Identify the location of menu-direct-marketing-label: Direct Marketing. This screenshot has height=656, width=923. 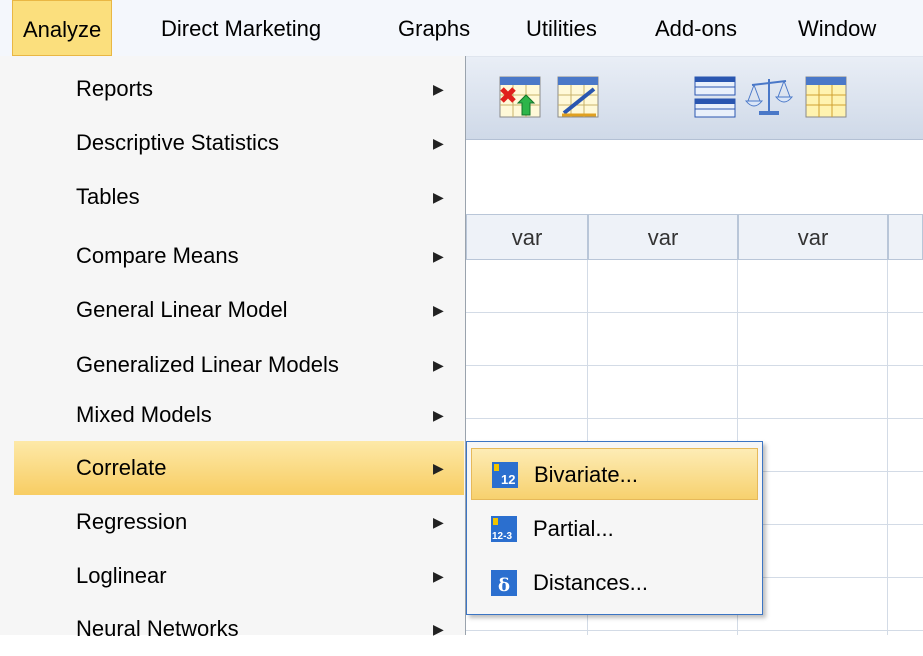
(241, 28).